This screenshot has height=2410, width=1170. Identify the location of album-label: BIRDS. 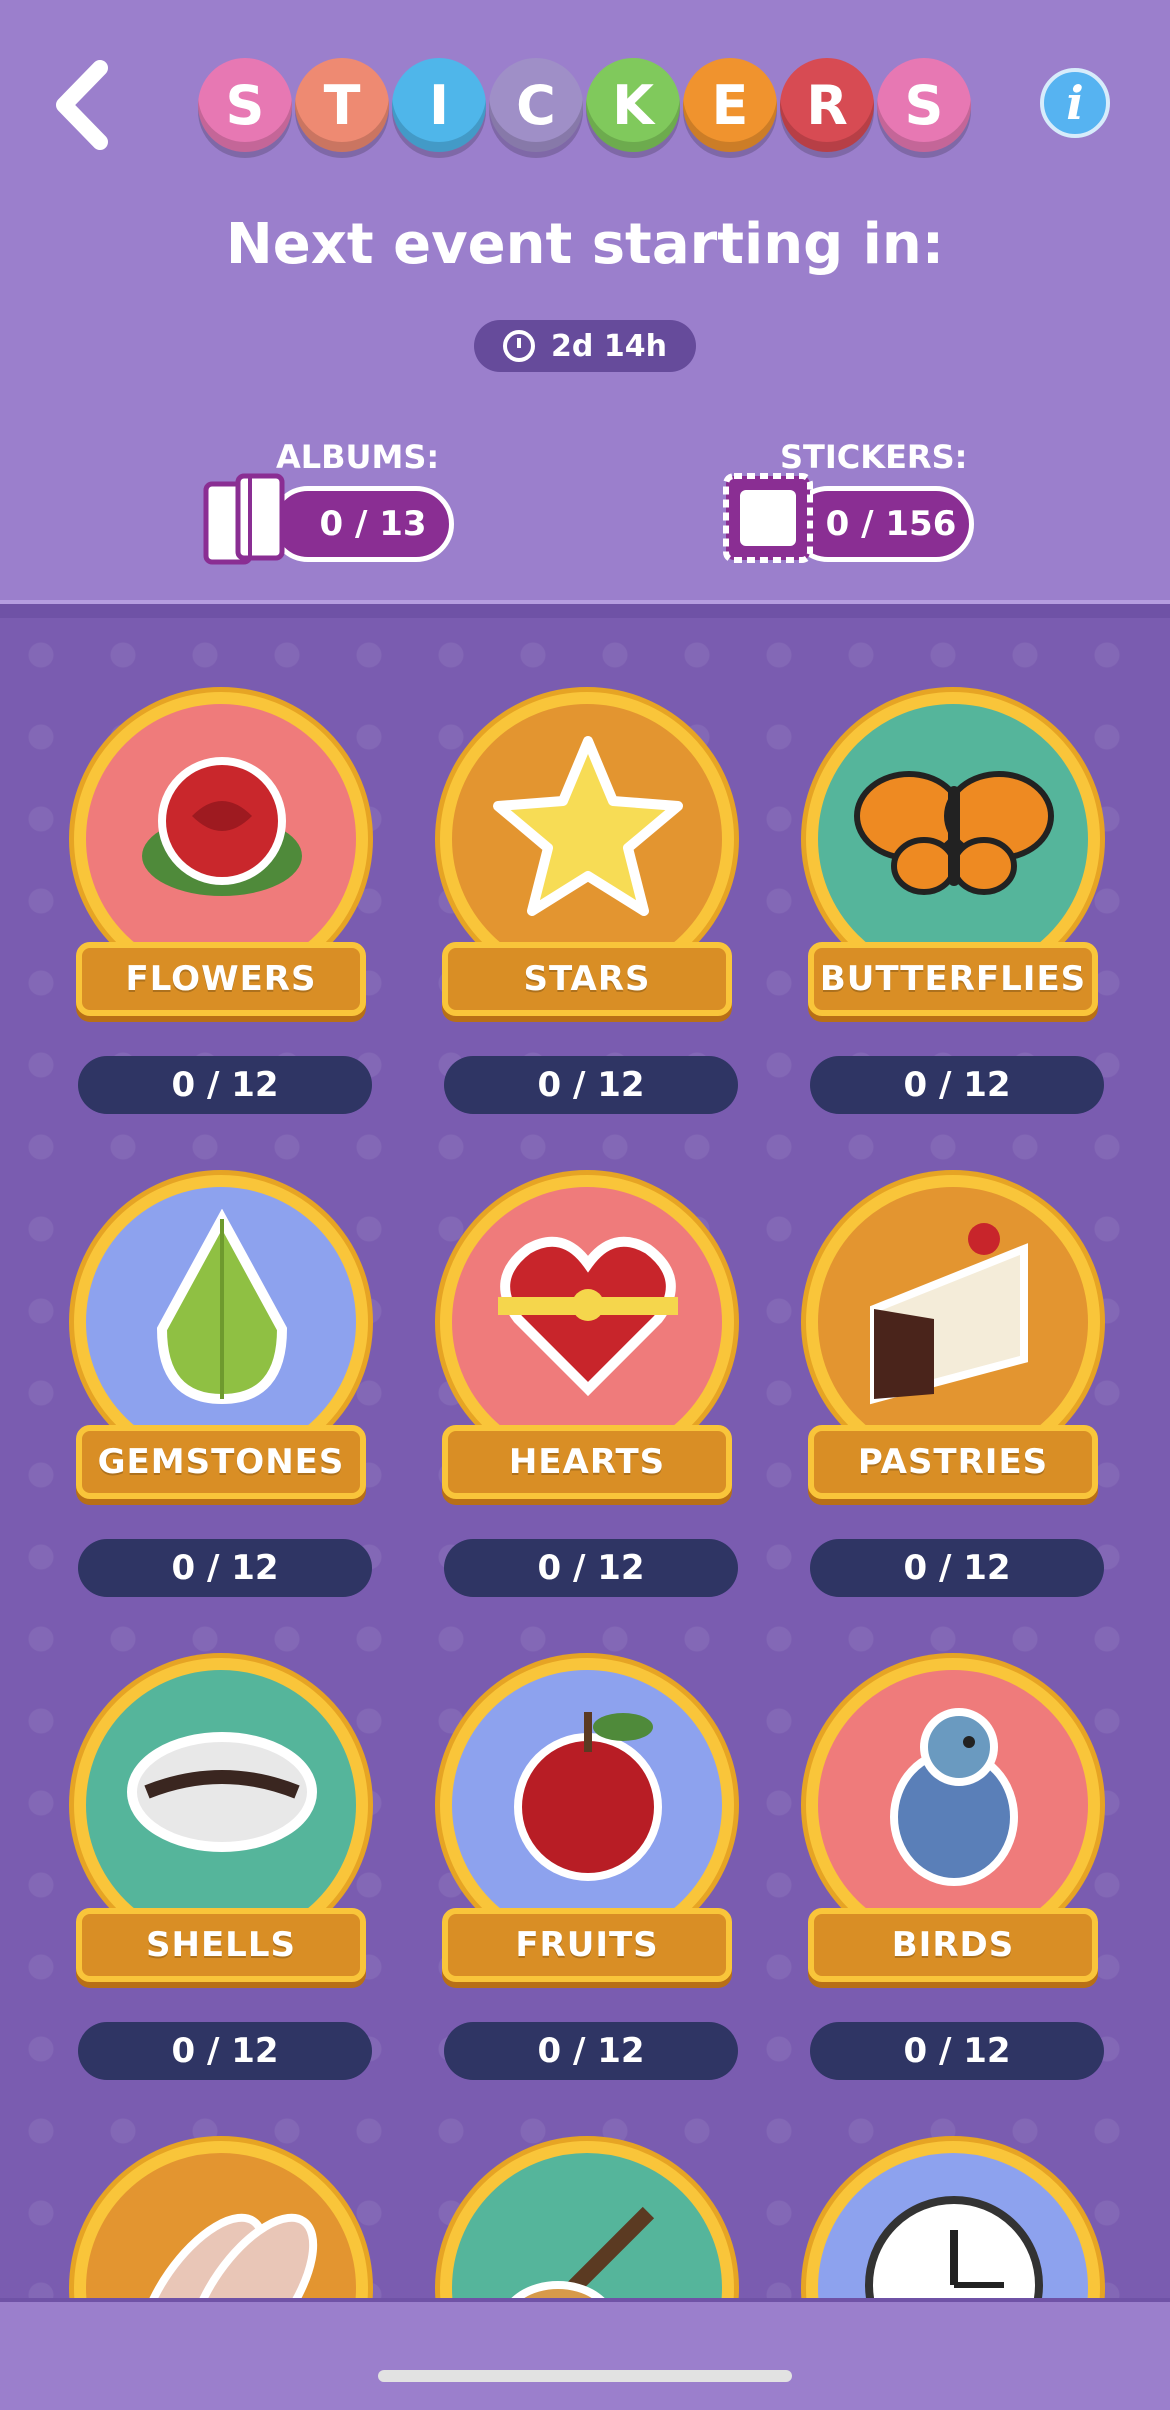
(953, 1945).